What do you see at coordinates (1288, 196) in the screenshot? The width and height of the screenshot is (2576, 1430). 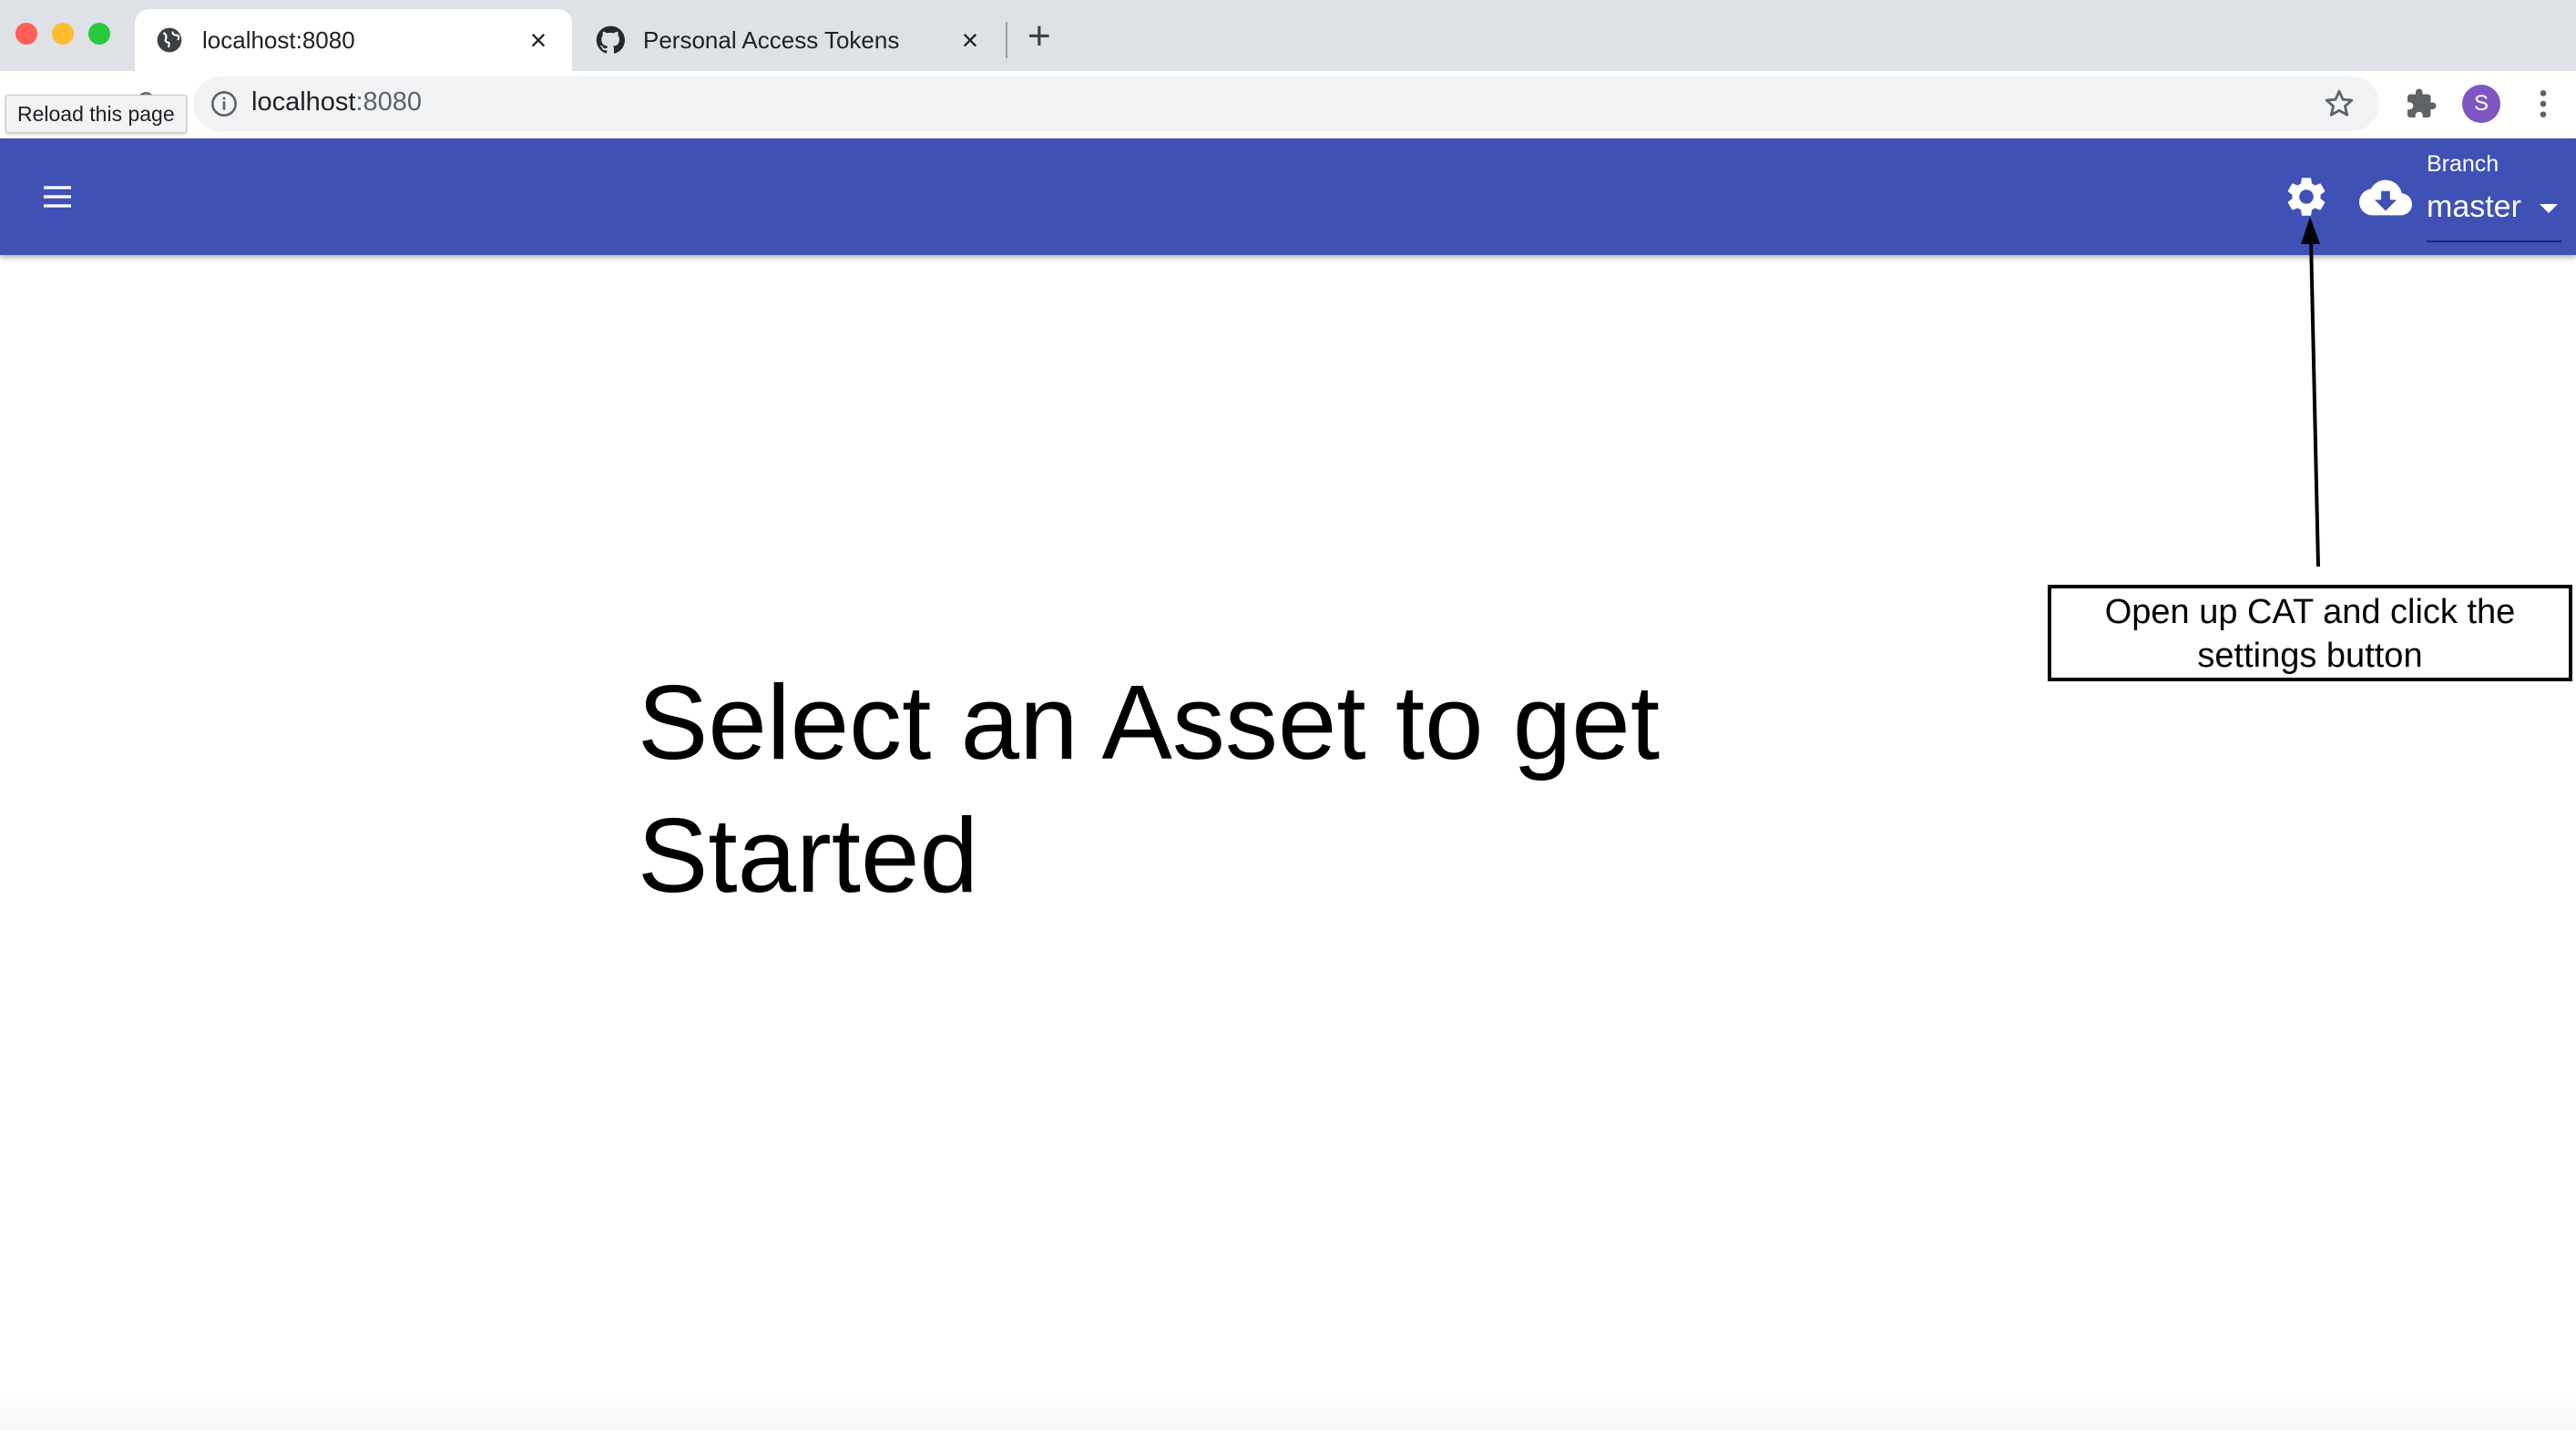 I see `app-bar: Branch master` at bounding box center [1288, 196].